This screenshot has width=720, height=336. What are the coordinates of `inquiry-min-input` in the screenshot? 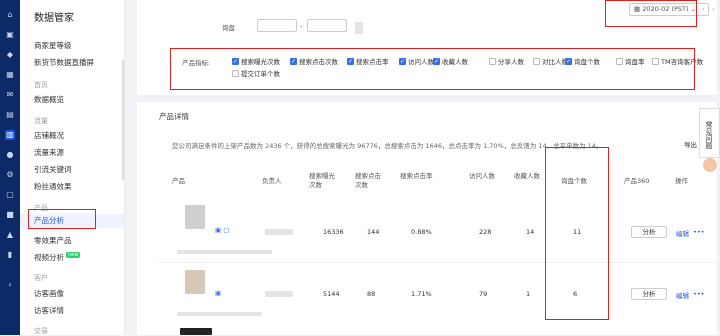 It's located at (277, 25).